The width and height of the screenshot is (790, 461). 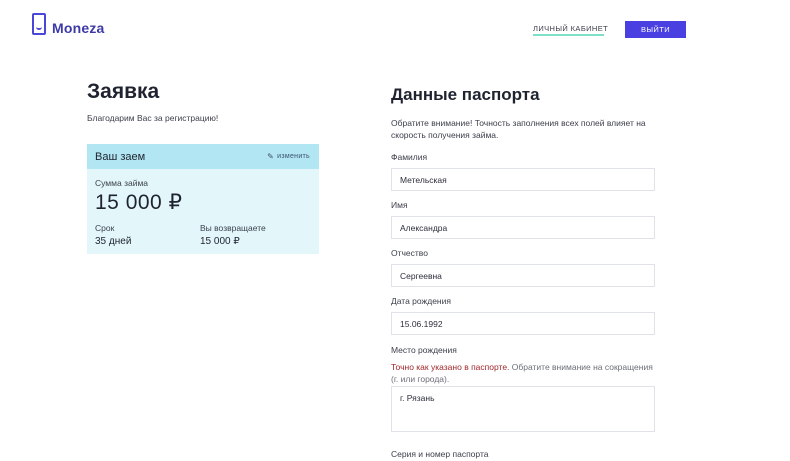 What do you see at coordinates (120, 156) in the screenshot?
I see `loan-card-title: Ваш заем` at bounding box center [120, 156].